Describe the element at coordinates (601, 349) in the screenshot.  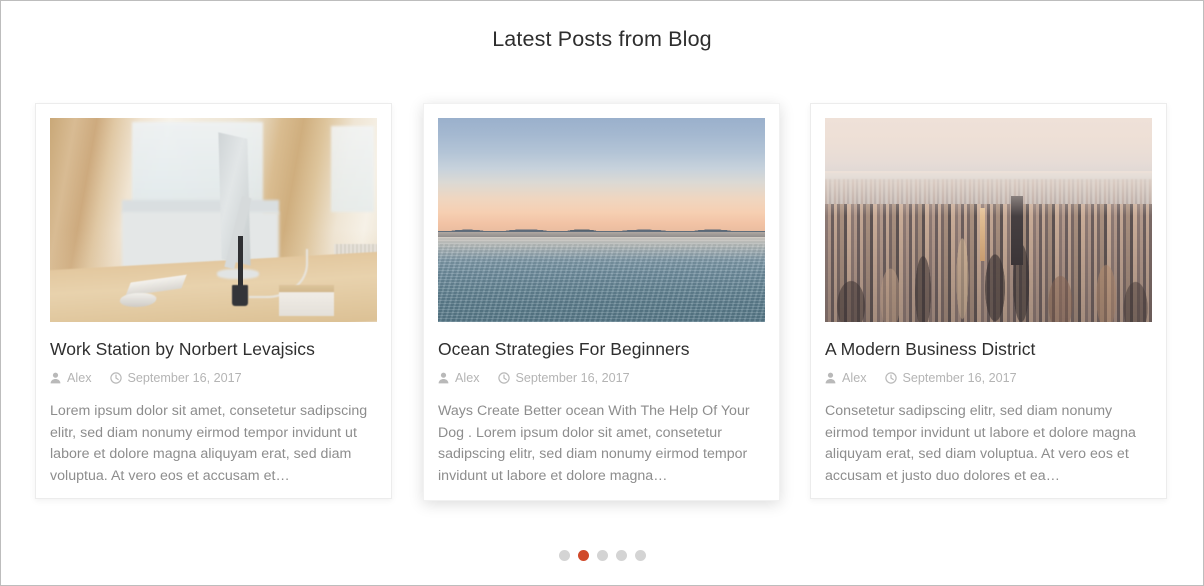
I see `post-title: Ocean Strategies For Beginners` at that location.